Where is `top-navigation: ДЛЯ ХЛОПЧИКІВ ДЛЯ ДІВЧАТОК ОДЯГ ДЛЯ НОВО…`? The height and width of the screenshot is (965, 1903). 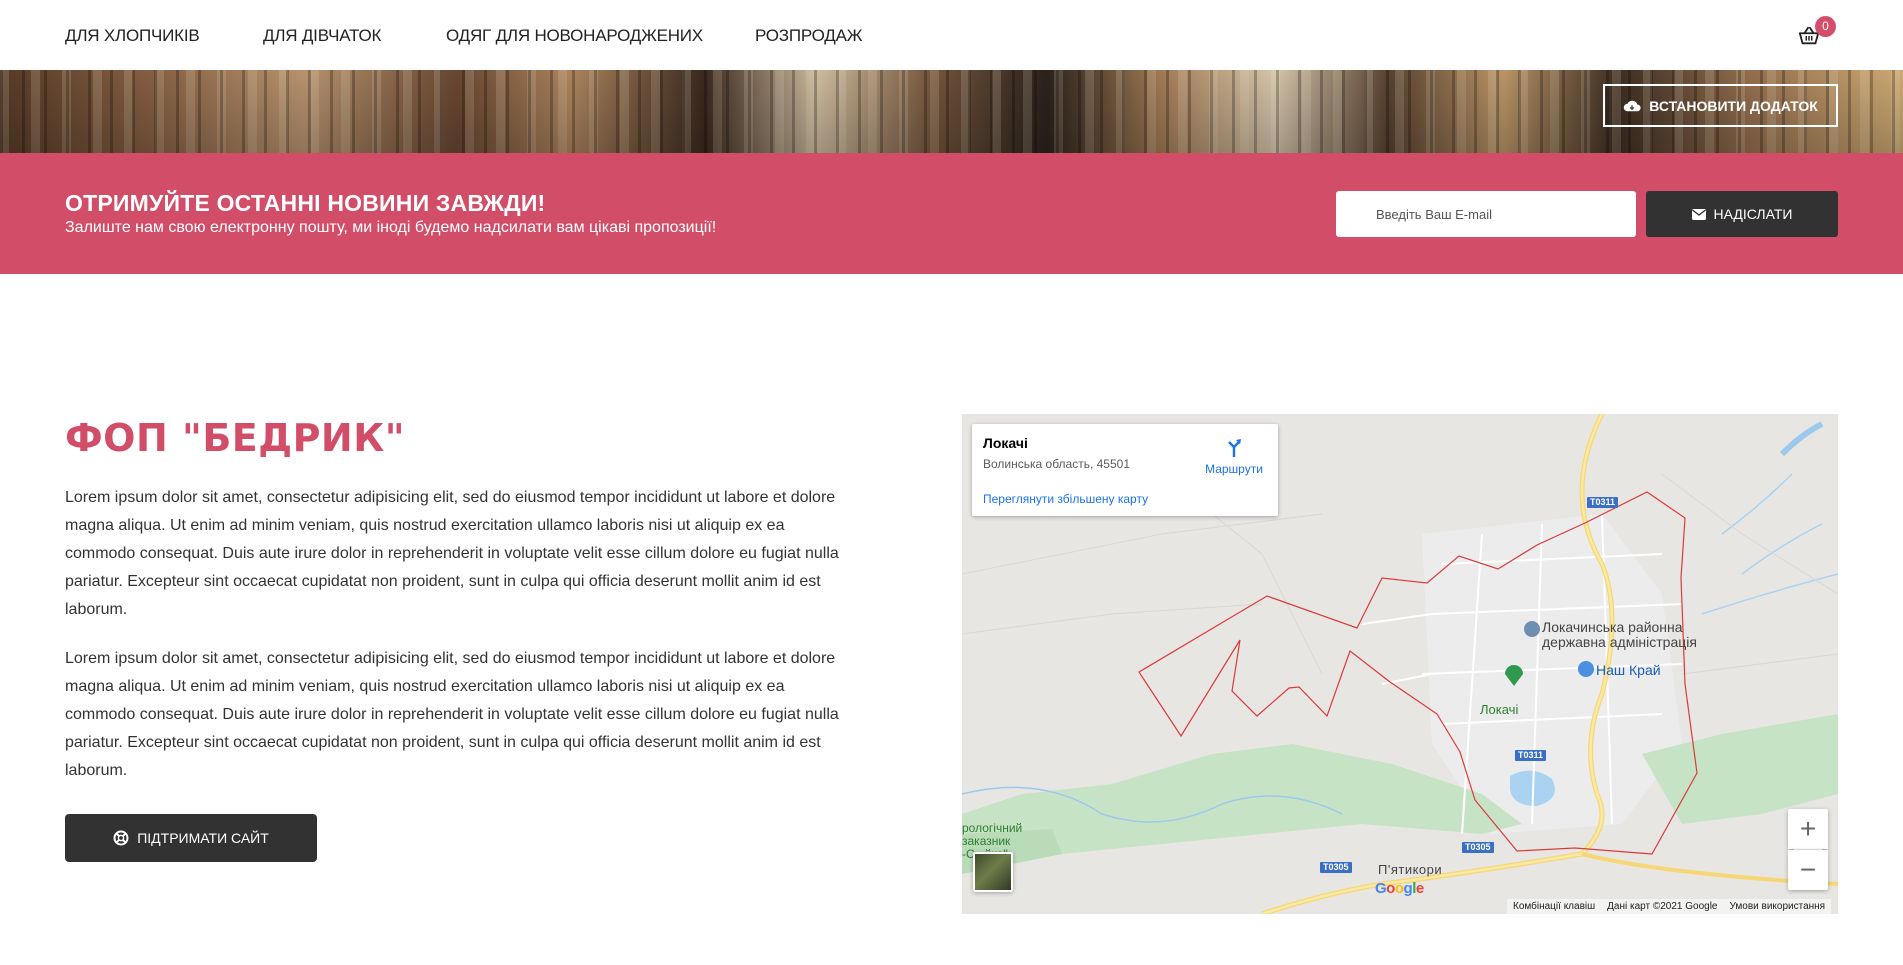
top-navigation: ДЛЯ ХЛОПЧИКІВ ДЛЯ ДІВЧАТОК ОДЯГ ДЛЯ НОВО… is located at coordinates (951, 35).